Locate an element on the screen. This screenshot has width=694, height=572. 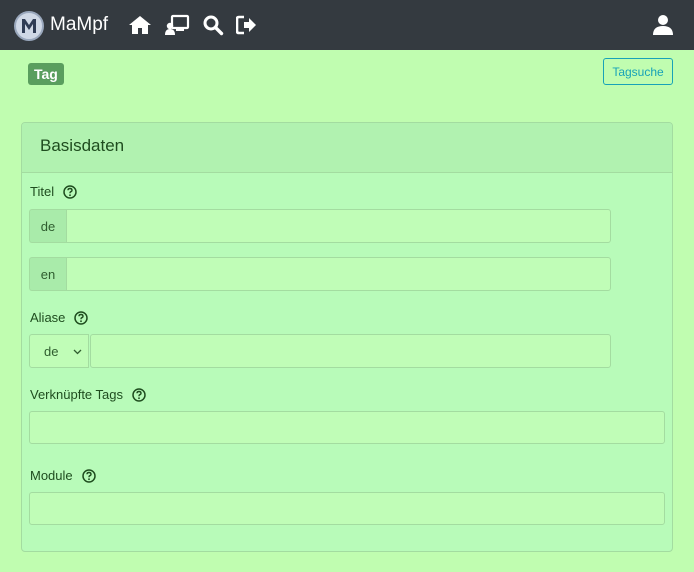
aliase-group: de is located at coordinates (320, 351).